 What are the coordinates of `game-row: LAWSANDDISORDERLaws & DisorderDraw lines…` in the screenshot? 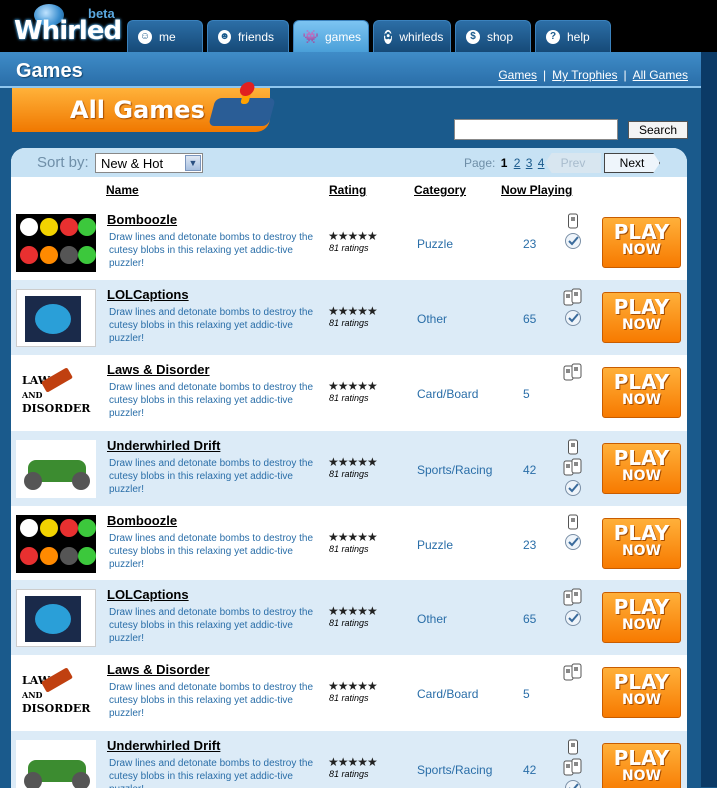 It's located at (349, 692).